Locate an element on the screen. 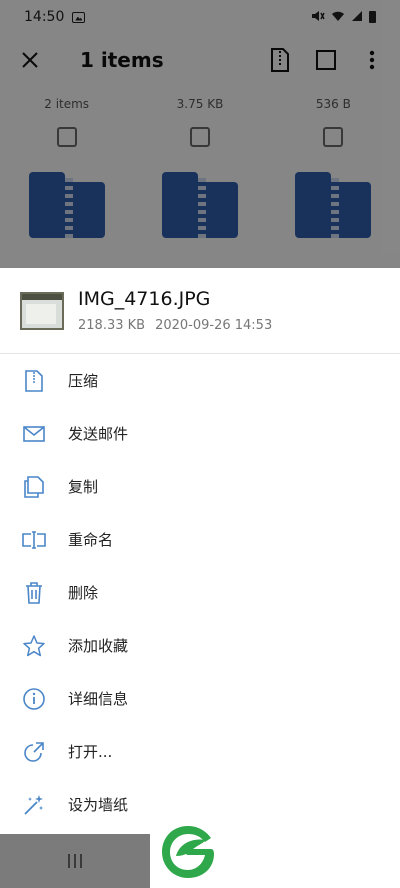 This screenshot has height=888, width=400. info-icon is located at coordinates (34, 699).